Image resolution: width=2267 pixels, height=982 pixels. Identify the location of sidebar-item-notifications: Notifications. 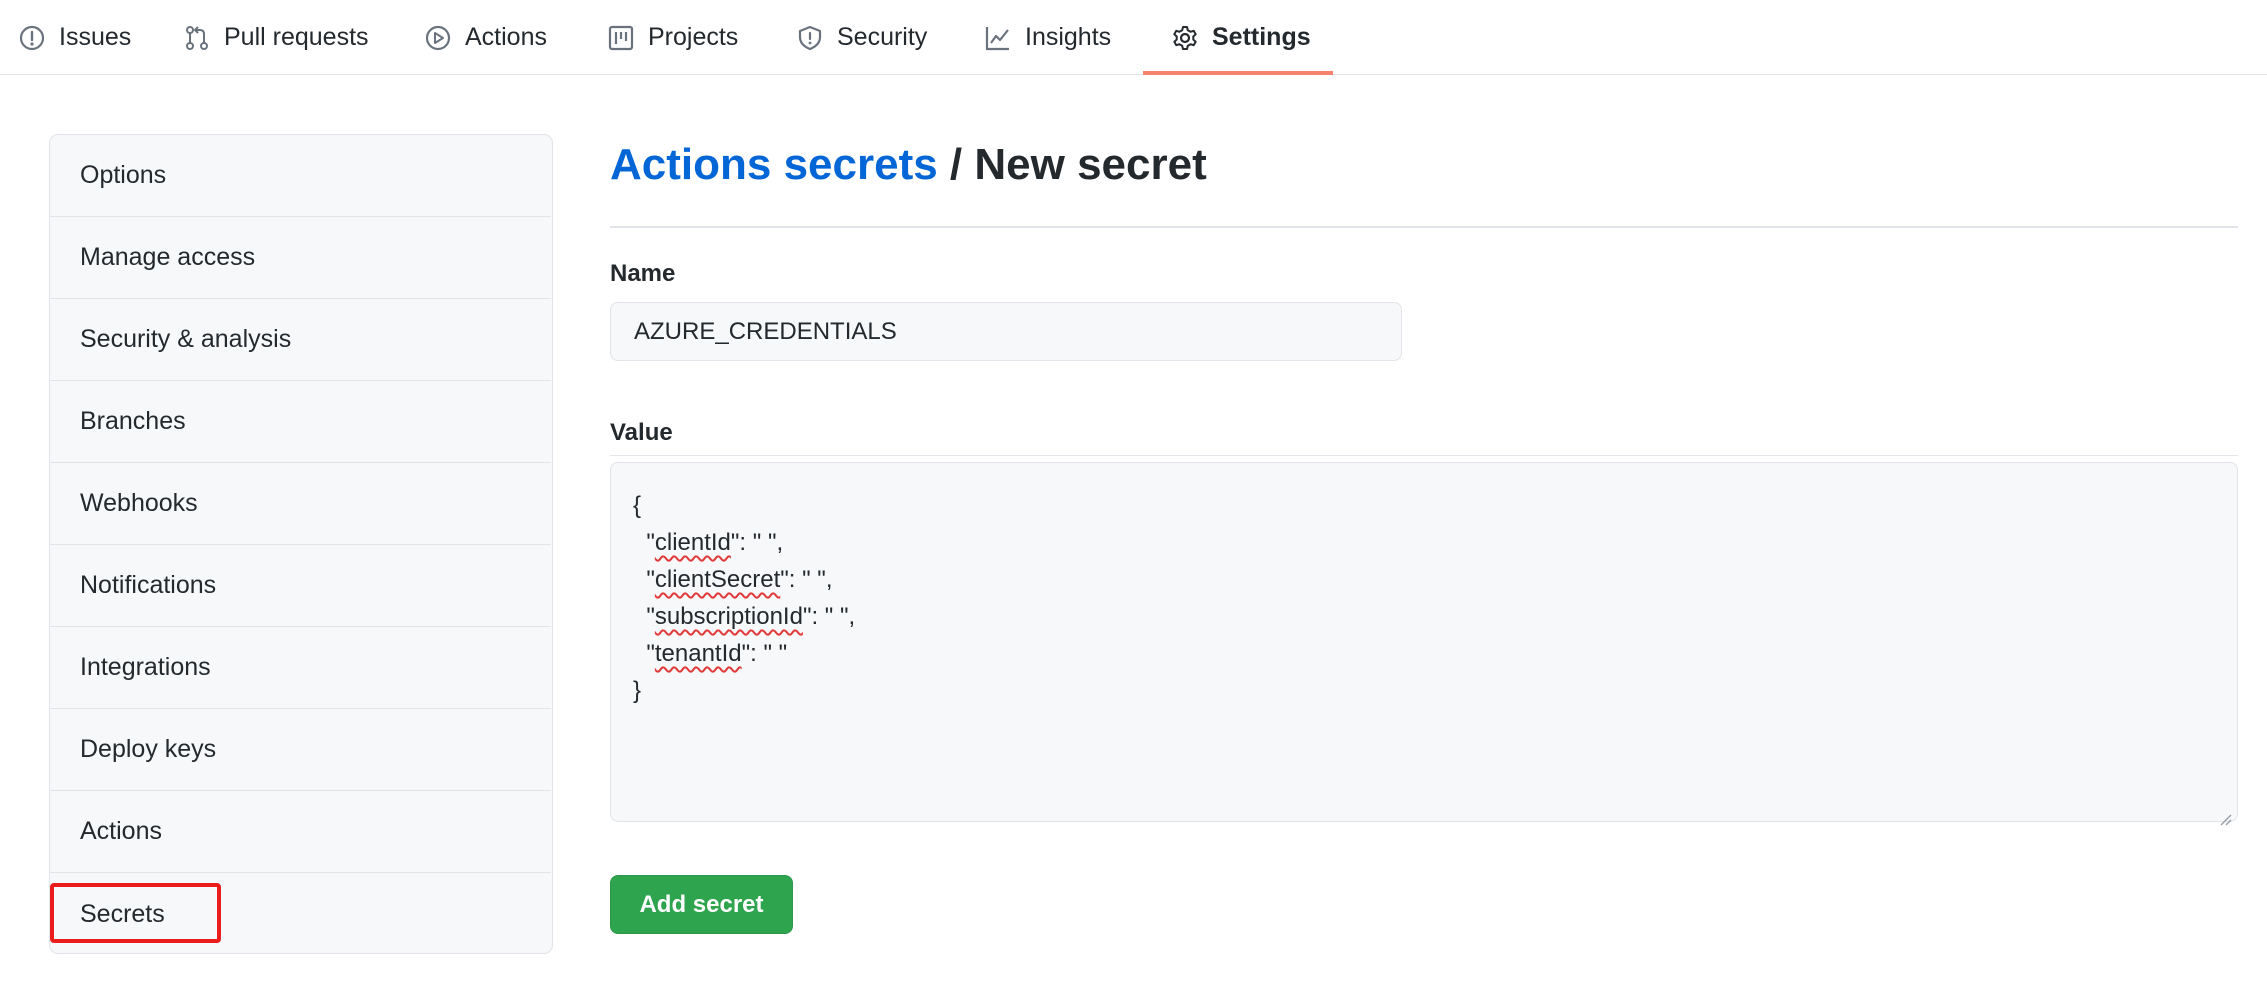
(300, 586).